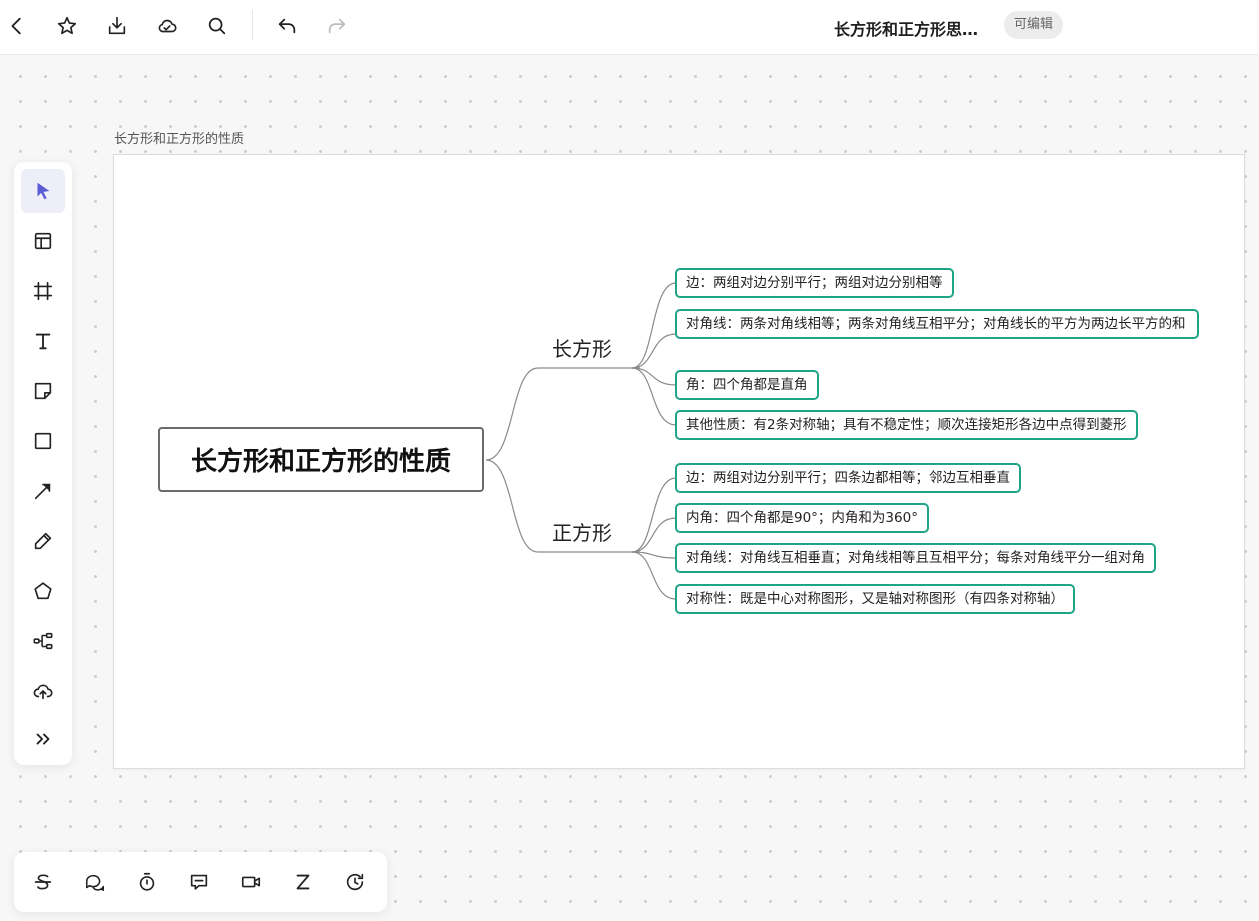 The height and width of the screenshot is (921, 1259). Describe the element at coordinates (937, 324) in the screenshot. I see `mindmap-leaf-rect-diagonals: 对角线：两条对角线相等；两条对角线互相平分；对角线长的平方为两边长平方的和` at that location.